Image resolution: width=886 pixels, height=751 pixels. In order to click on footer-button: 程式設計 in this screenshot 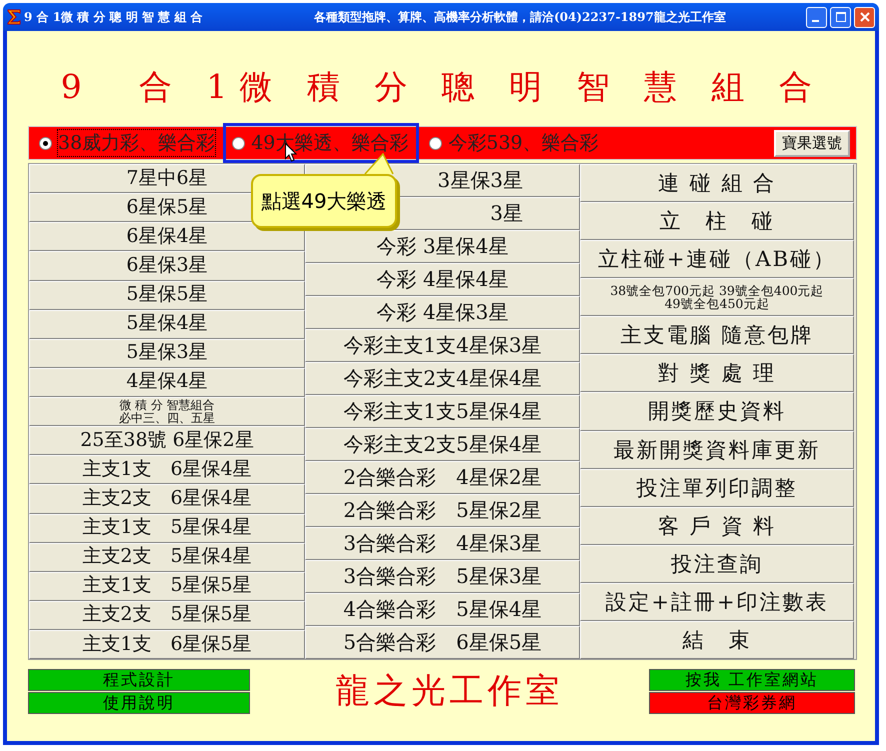, I will do `click(139, 679)`.